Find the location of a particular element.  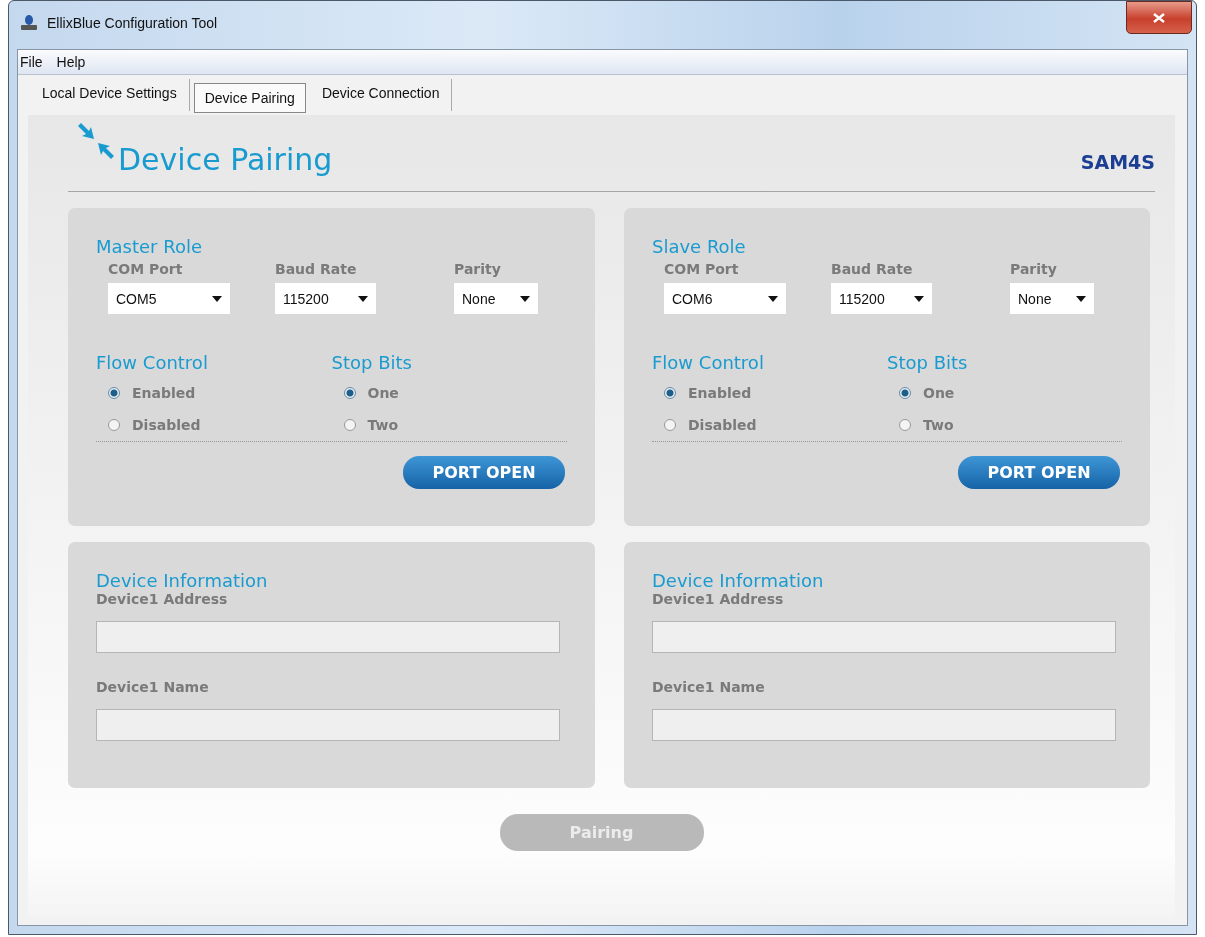

close-button is located at coordinates (1159, 17).